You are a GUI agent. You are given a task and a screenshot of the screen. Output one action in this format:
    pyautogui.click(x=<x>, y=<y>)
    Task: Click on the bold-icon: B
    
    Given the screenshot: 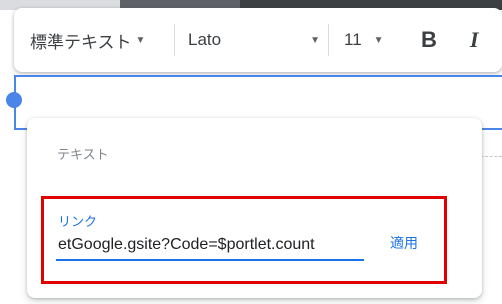 What is the action you would take?
    pyautogui.click(x=429, y=39)
    